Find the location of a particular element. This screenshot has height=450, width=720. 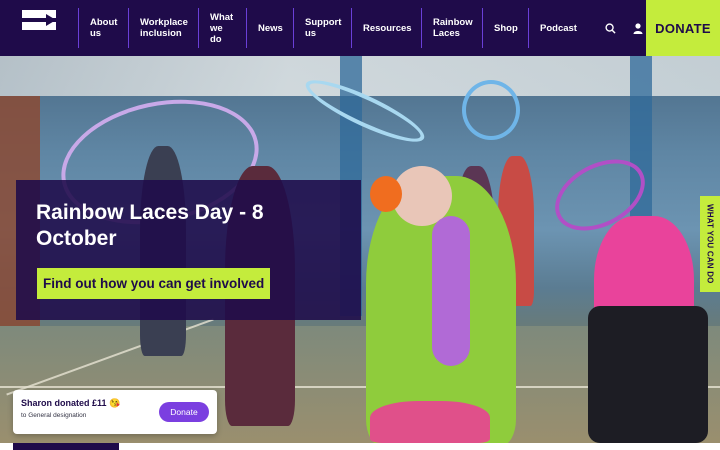

nav-item-workplace-inclusion: Workplace inclusion is located at coordinates (163, 28).